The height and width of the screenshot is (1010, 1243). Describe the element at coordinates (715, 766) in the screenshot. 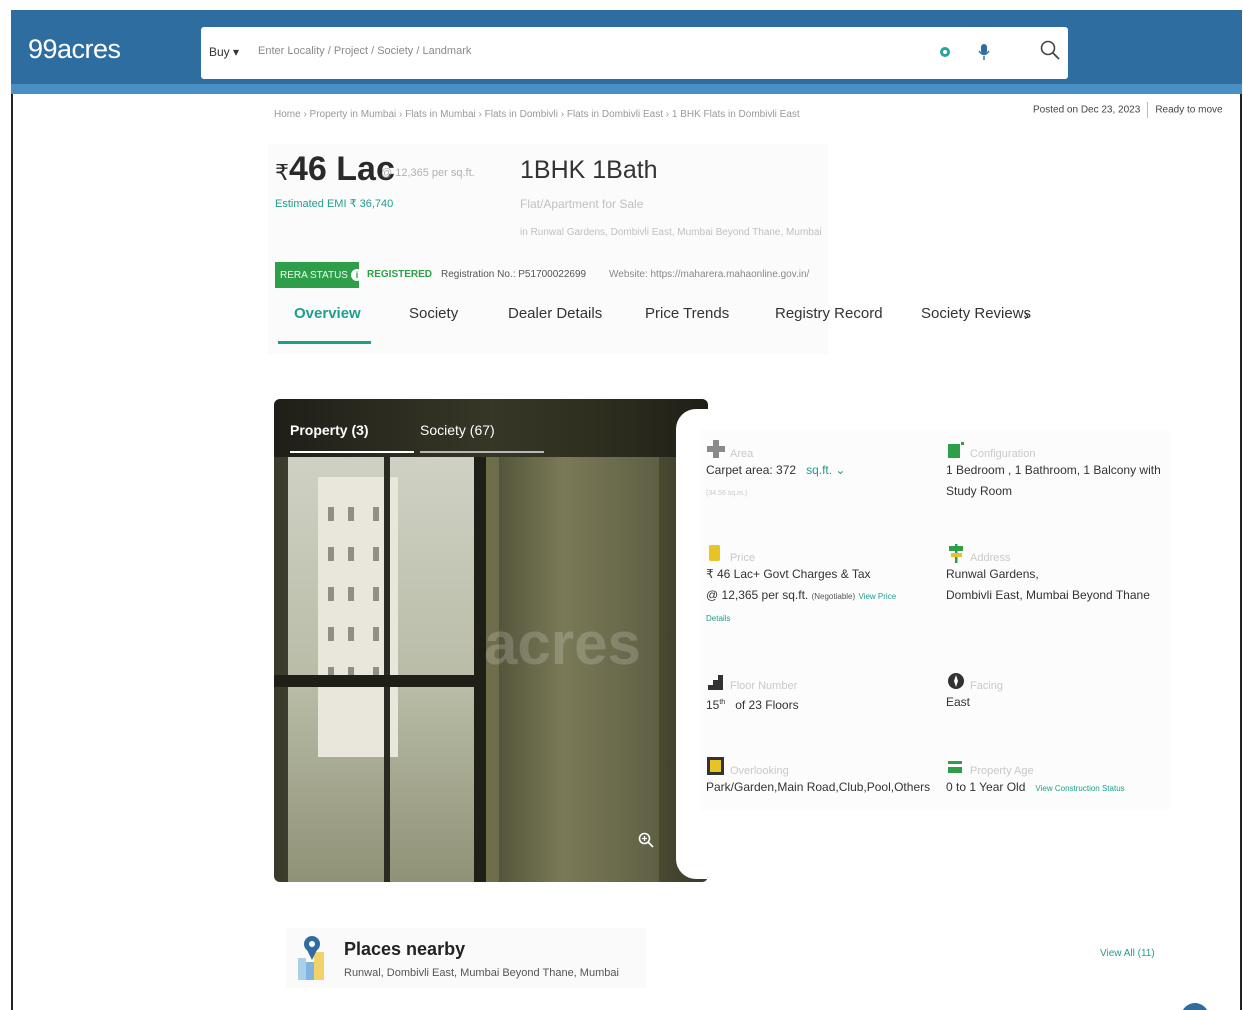

I see `window-view-icon` at that location.